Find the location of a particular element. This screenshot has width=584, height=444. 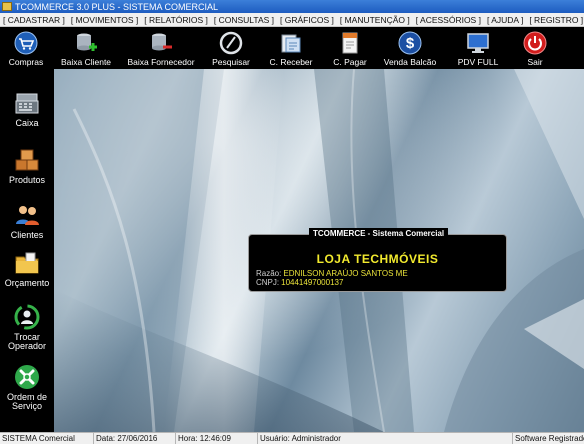

menu-ajuda: [ AJUDA ] is located at coordinates (505, 20).